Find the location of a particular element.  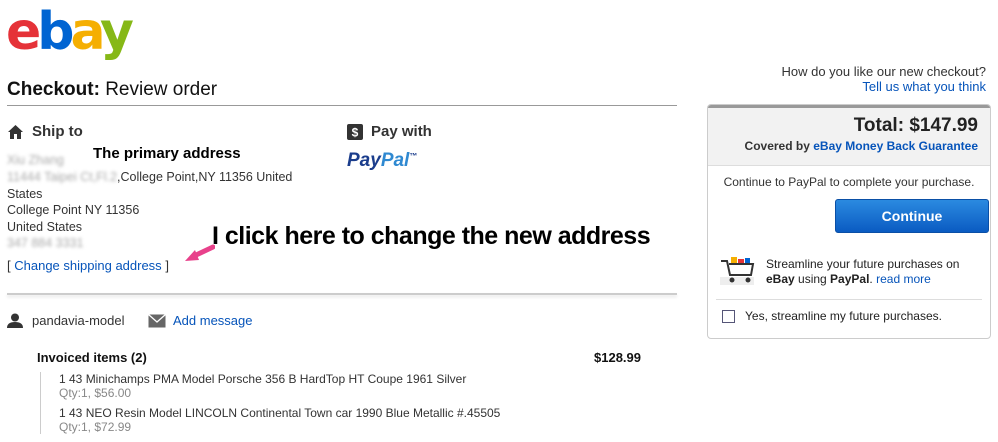

feedback-question: How do you like our new checkout? is located at coordinates (883, 71).